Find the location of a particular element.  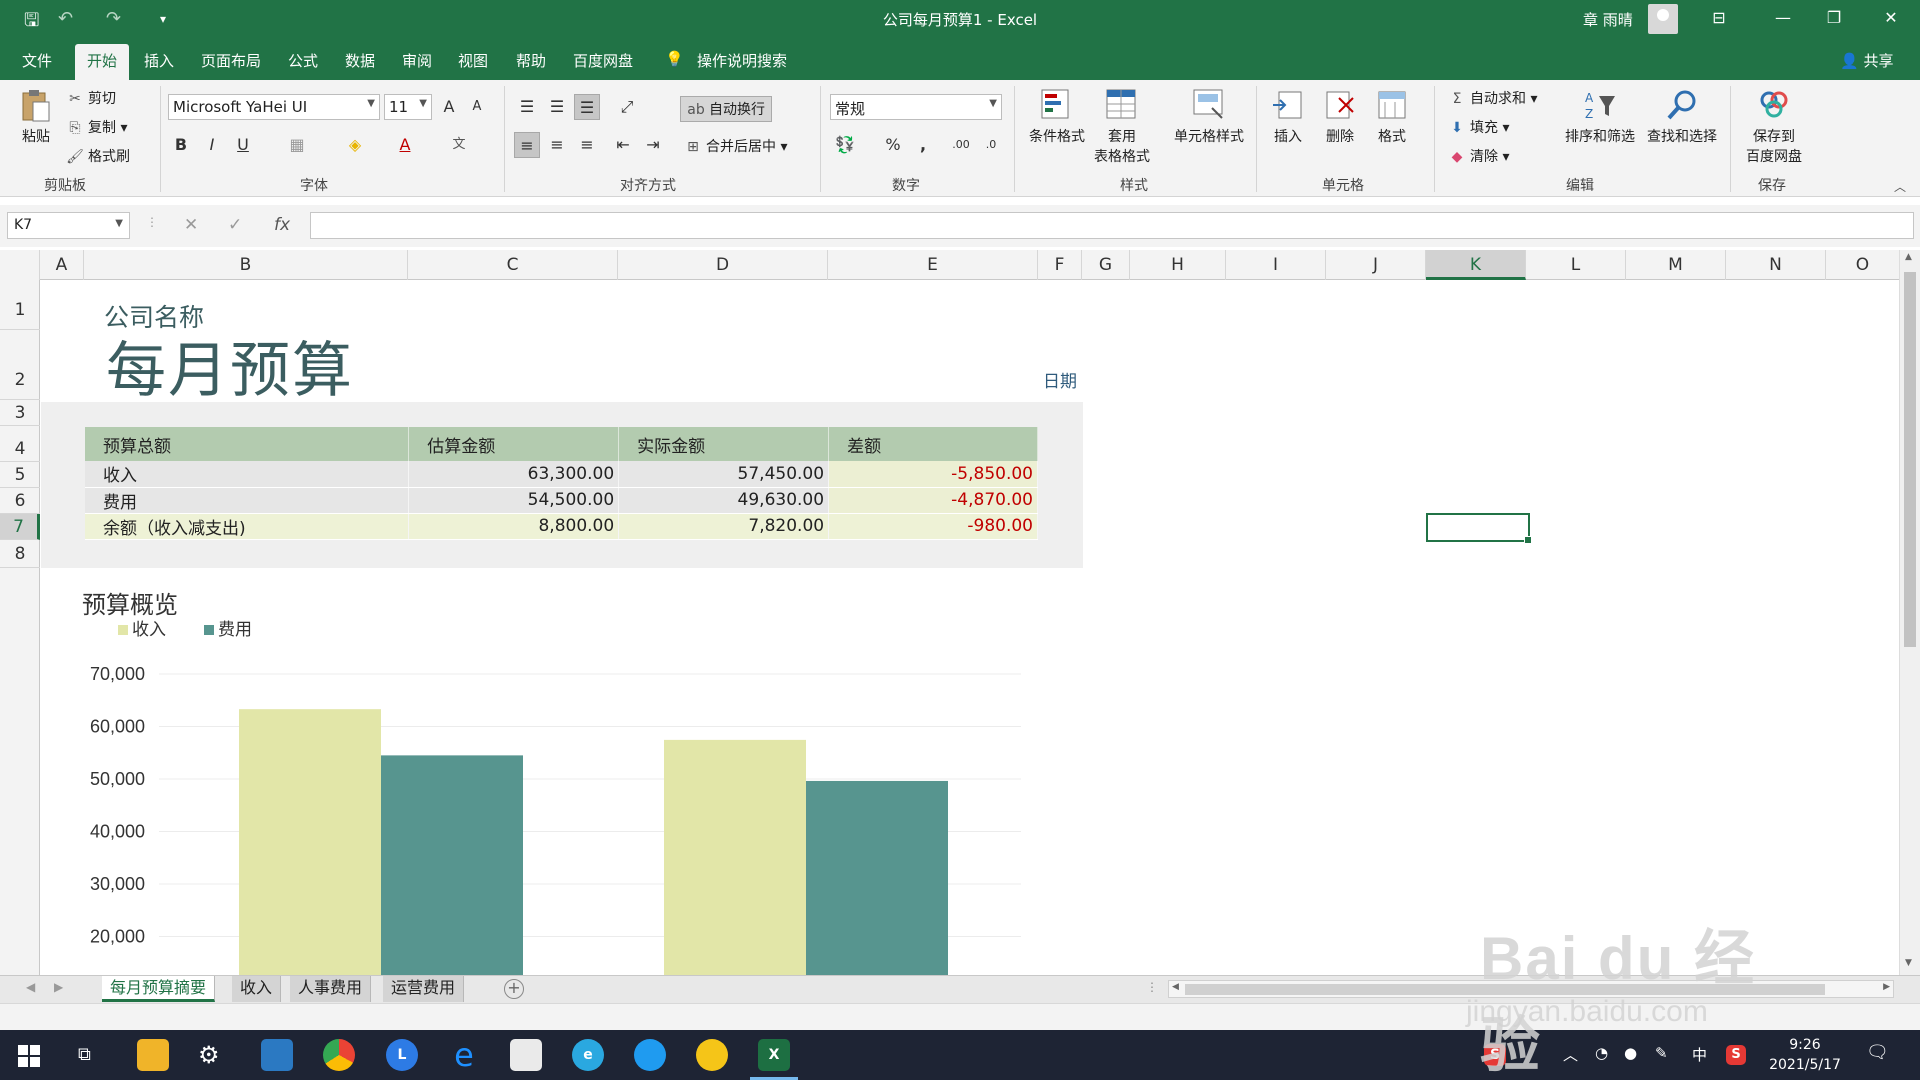

sort-filter-button: AZ 排序和筛选 is located at coordinates (1600, 117).